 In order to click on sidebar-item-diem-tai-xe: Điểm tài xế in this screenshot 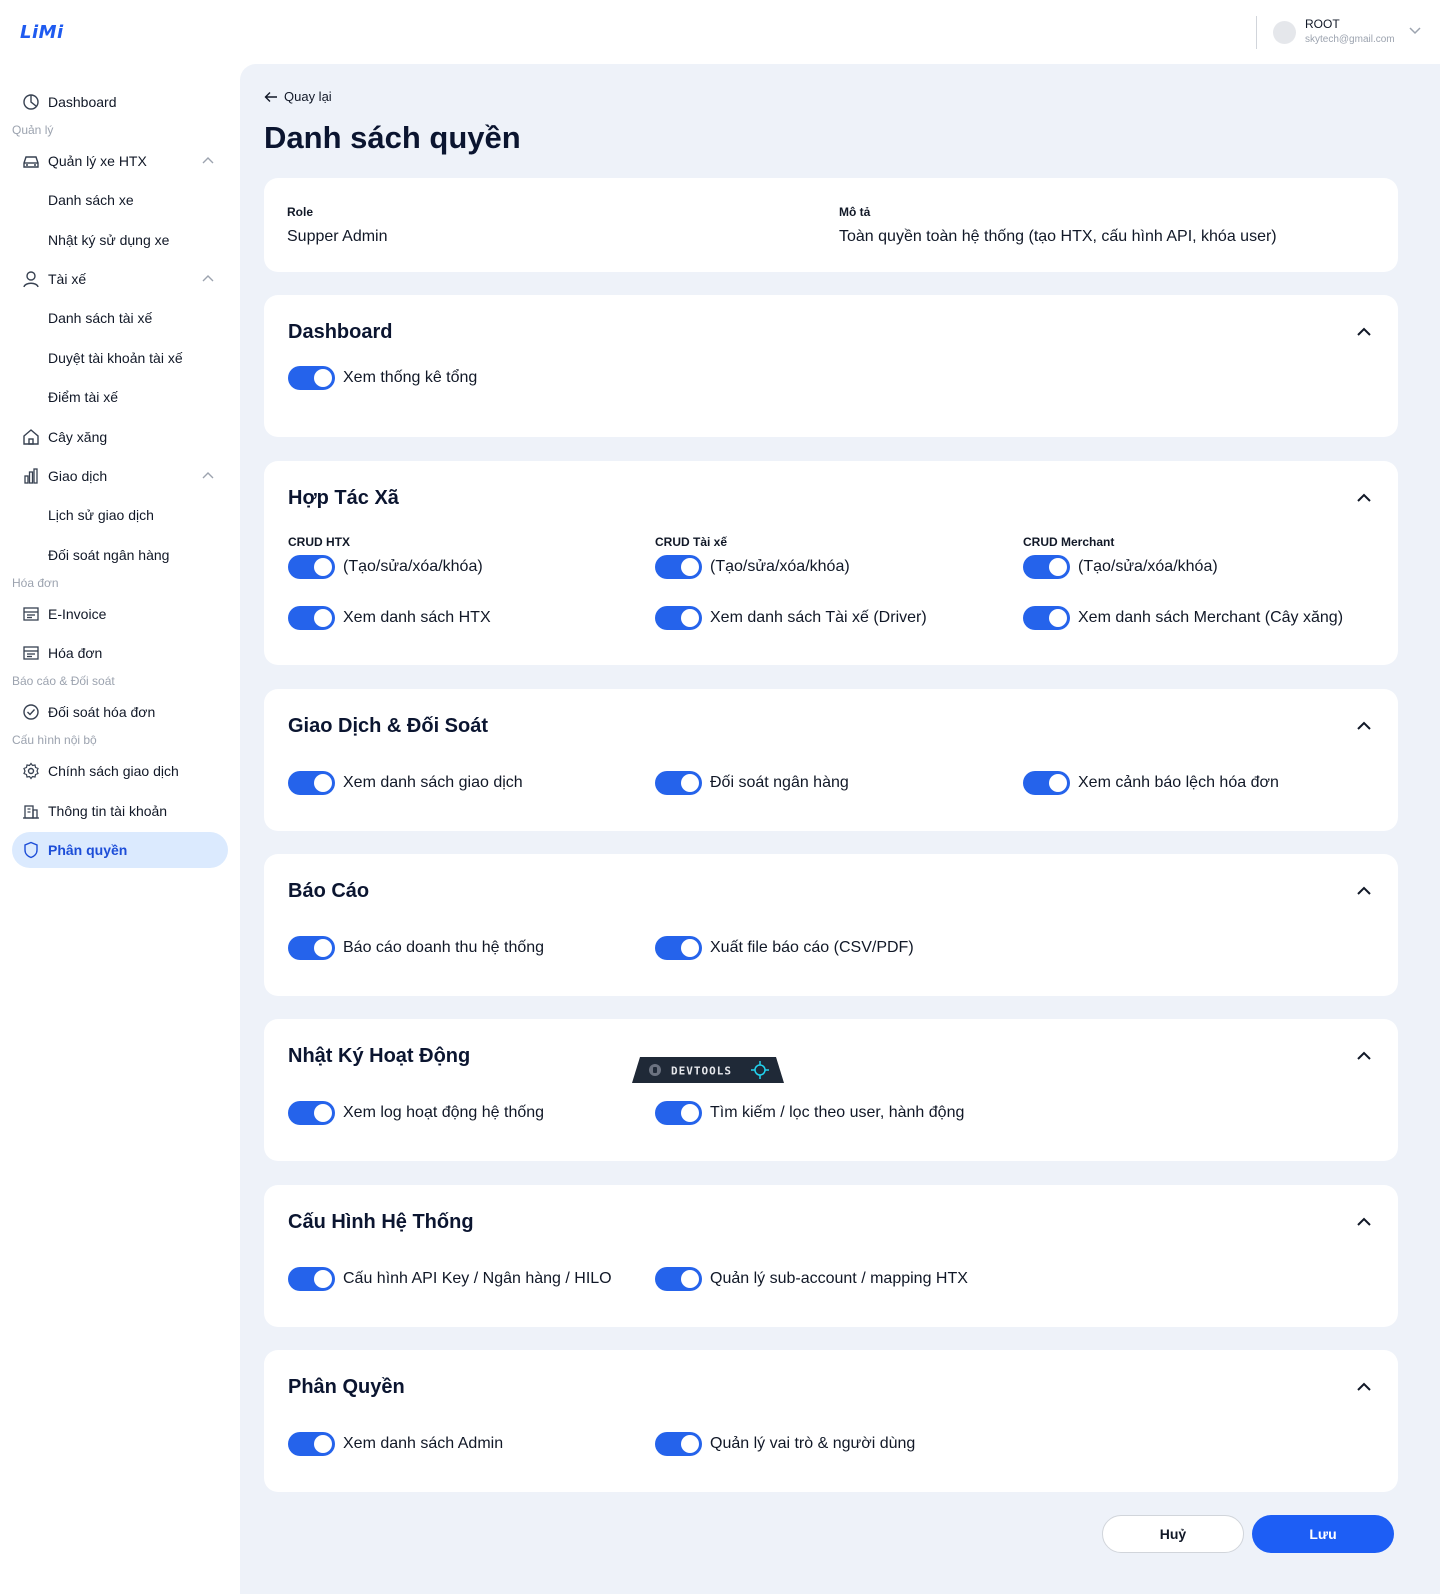, I will do `click(120, 397)`.